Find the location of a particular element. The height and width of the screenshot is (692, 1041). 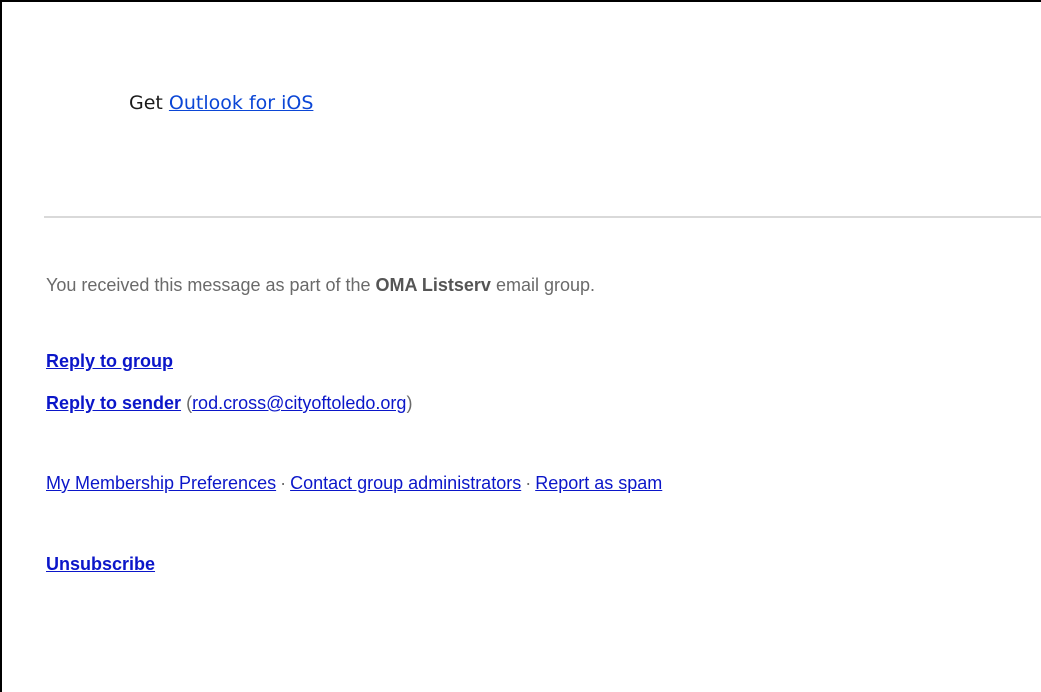

report-spam-link: Report as spam is located at coordinates (598, 483).